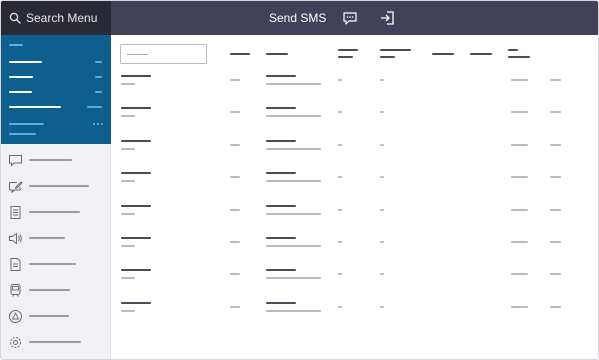  Describe the element at coordinates (56, 213) in the screenshot. I see `sidebar-item-document` at that location.